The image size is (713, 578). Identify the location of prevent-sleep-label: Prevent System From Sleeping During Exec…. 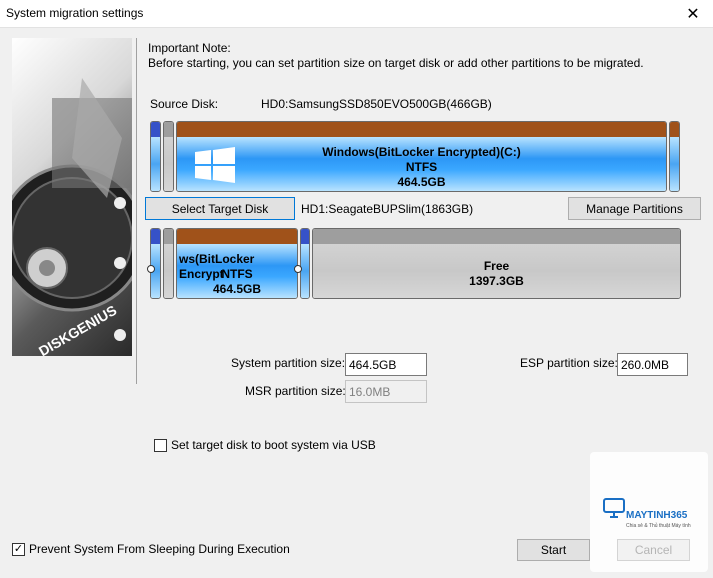
(159, 549).